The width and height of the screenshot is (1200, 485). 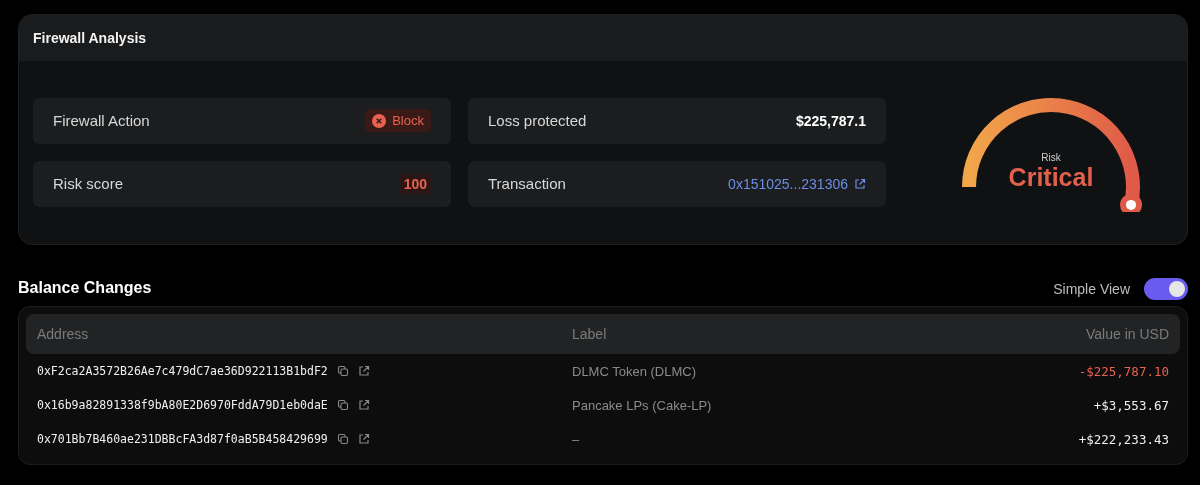 I want to click on close-circle-icon, so click(x=379, y=120).